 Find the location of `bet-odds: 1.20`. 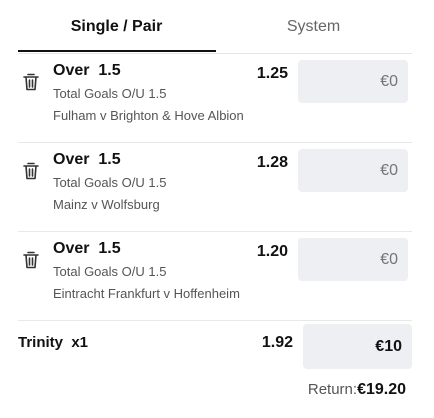

bet-odds: 1.20 is located at coordinates (272, 251).